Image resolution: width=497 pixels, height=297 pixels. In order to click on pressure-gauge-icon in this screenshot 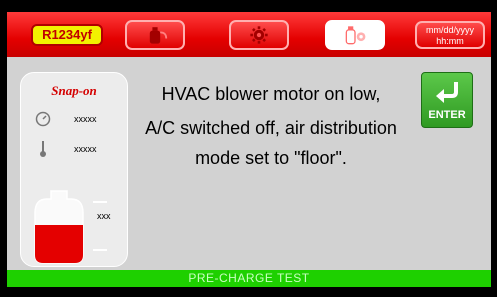, I will do `click(43, 119)`.